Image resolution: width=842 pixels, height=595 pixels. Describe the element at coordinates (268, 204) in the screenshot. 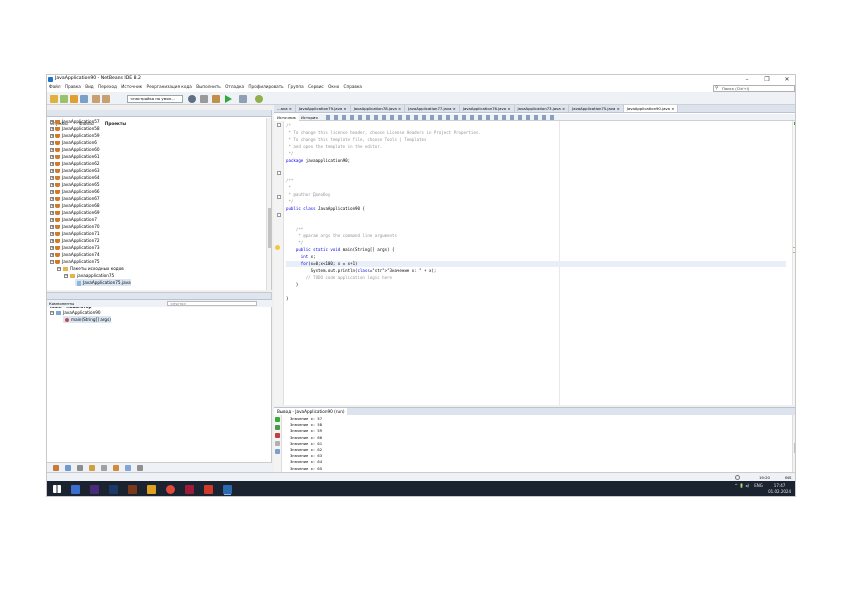

I see `projects-scrollbar` at that location.